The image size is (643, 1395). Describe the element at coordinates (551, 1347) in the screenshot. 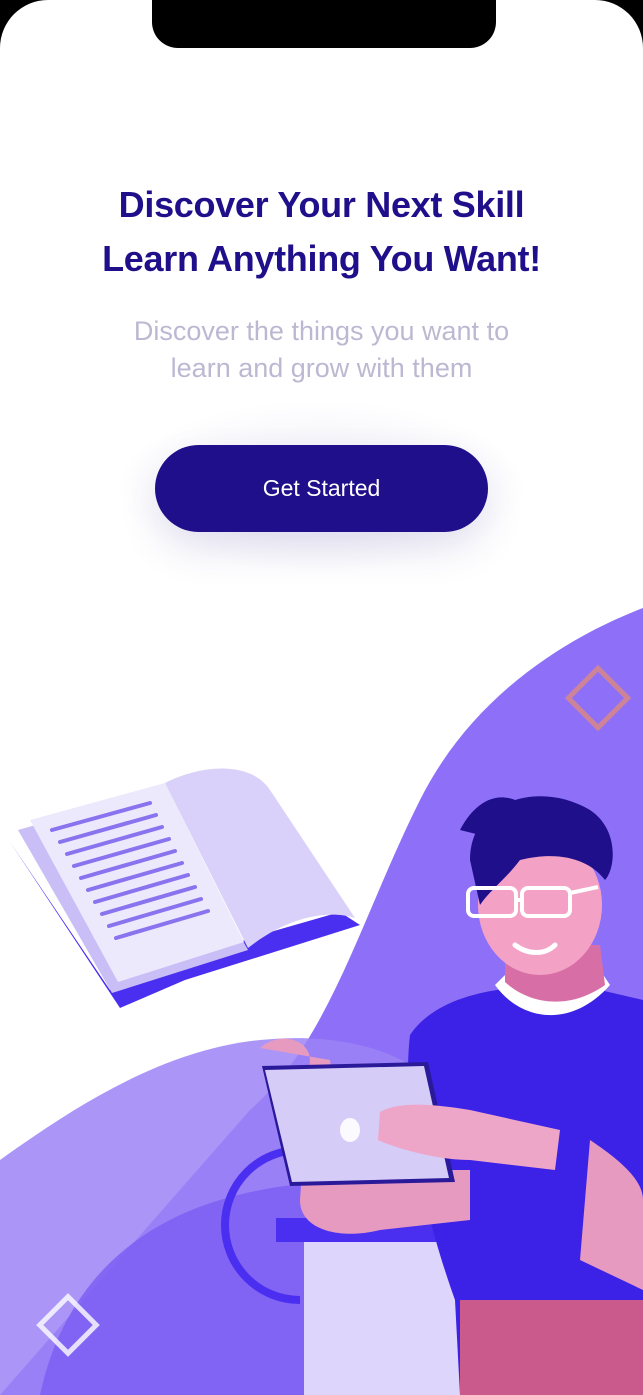

I see `legs` at that location.